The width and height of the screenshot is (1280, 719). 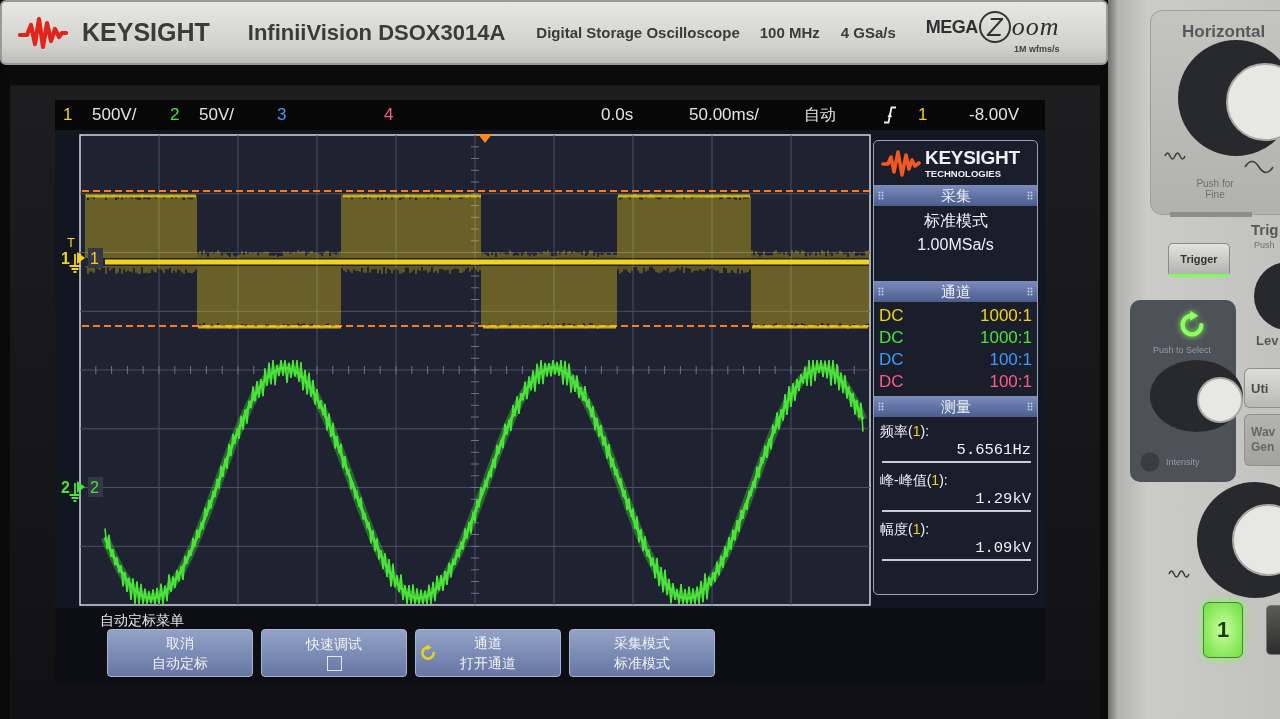 I want to click on measurement-label: 频率(1):, so click(x=905, y=431).